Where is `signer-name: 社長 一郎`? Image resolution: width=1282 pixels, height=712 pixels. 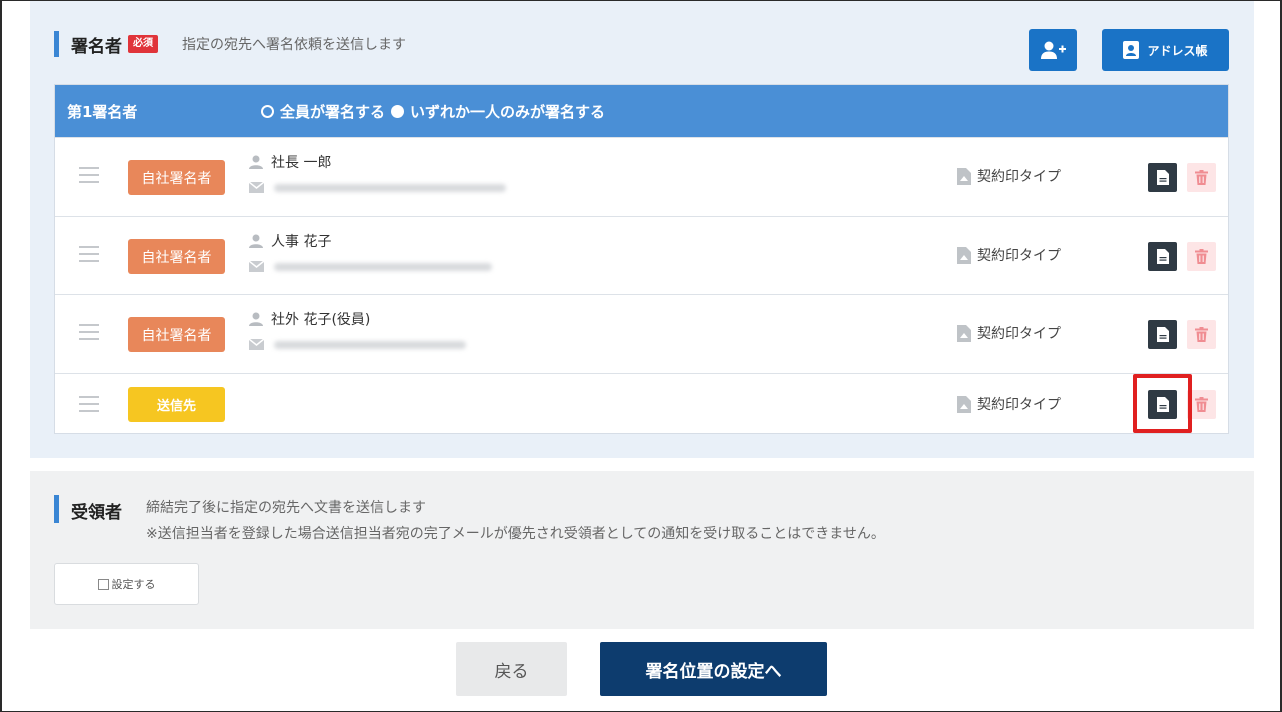
signer-name: 社長 一郎 is located at coordinates (290, 162).